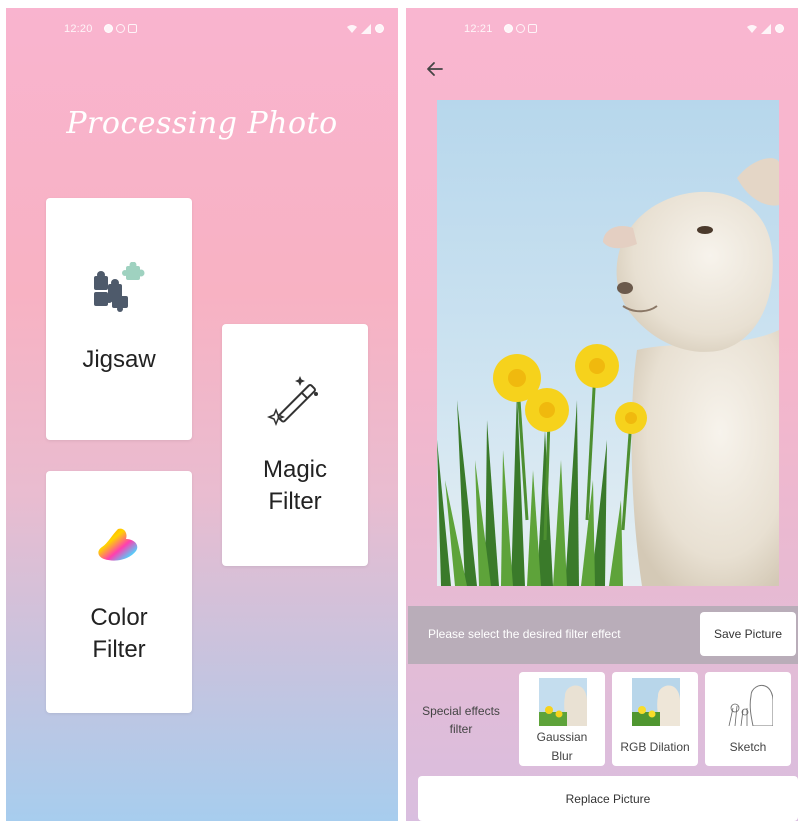 The width and height of the screenshot is (800, 823). Describe the element at coordinates (295, 501) in the screenshot. I see `magic-filter-label-line2: Filter` at that location.